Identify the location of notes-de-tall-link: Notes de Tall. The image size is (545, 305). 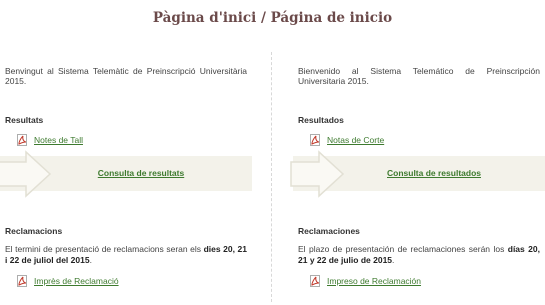
(50, 140).